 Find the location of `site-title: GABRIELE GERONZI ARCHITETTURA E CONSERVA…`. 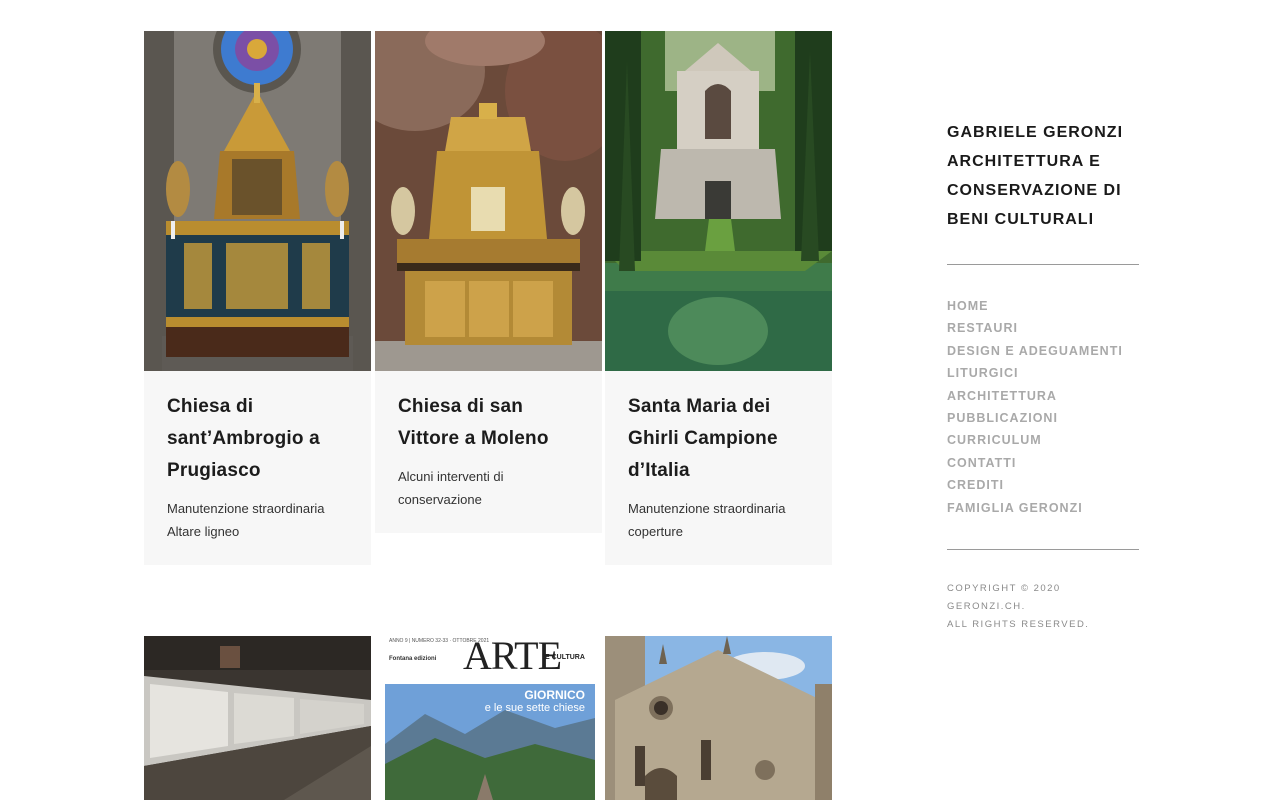

site-title: GABRIELE GERONZI ARCHITETTURA E CONSERVA… is located at coordinates (1043, 176).